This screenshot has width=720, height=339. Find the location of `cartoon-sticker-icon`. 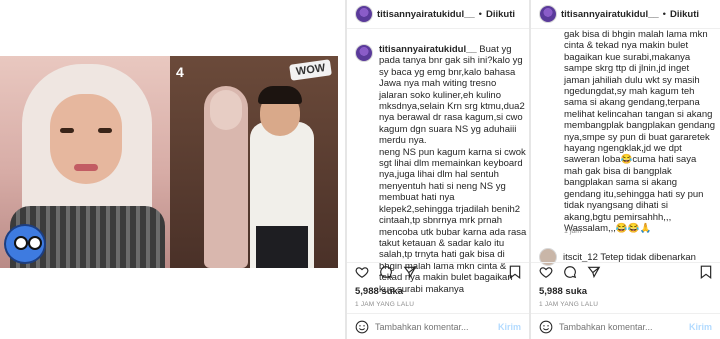

cartoon-sticker-icon is located at coordinates (25, 244).